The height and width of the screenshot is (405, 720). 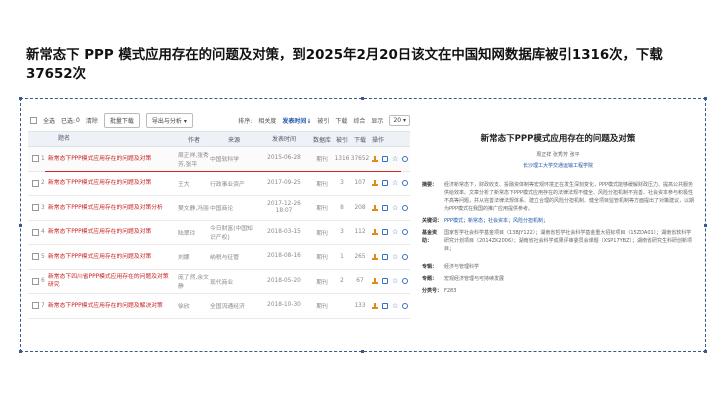 What do you see at coordinates (169, 120) in the screenshot?
I see `export-analysis-button: 导出与分析 ▾` at bounding box center [169, 120].